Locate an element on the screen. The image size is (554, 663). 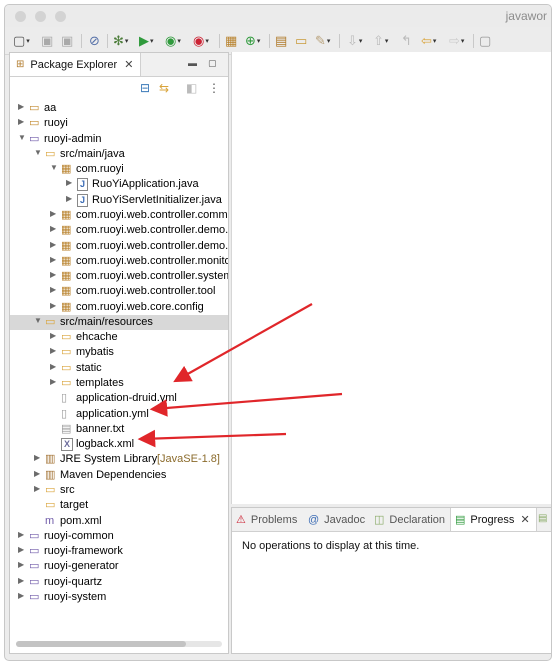
debug-button: ✻ ▾ is located at coordinates (120, 41).